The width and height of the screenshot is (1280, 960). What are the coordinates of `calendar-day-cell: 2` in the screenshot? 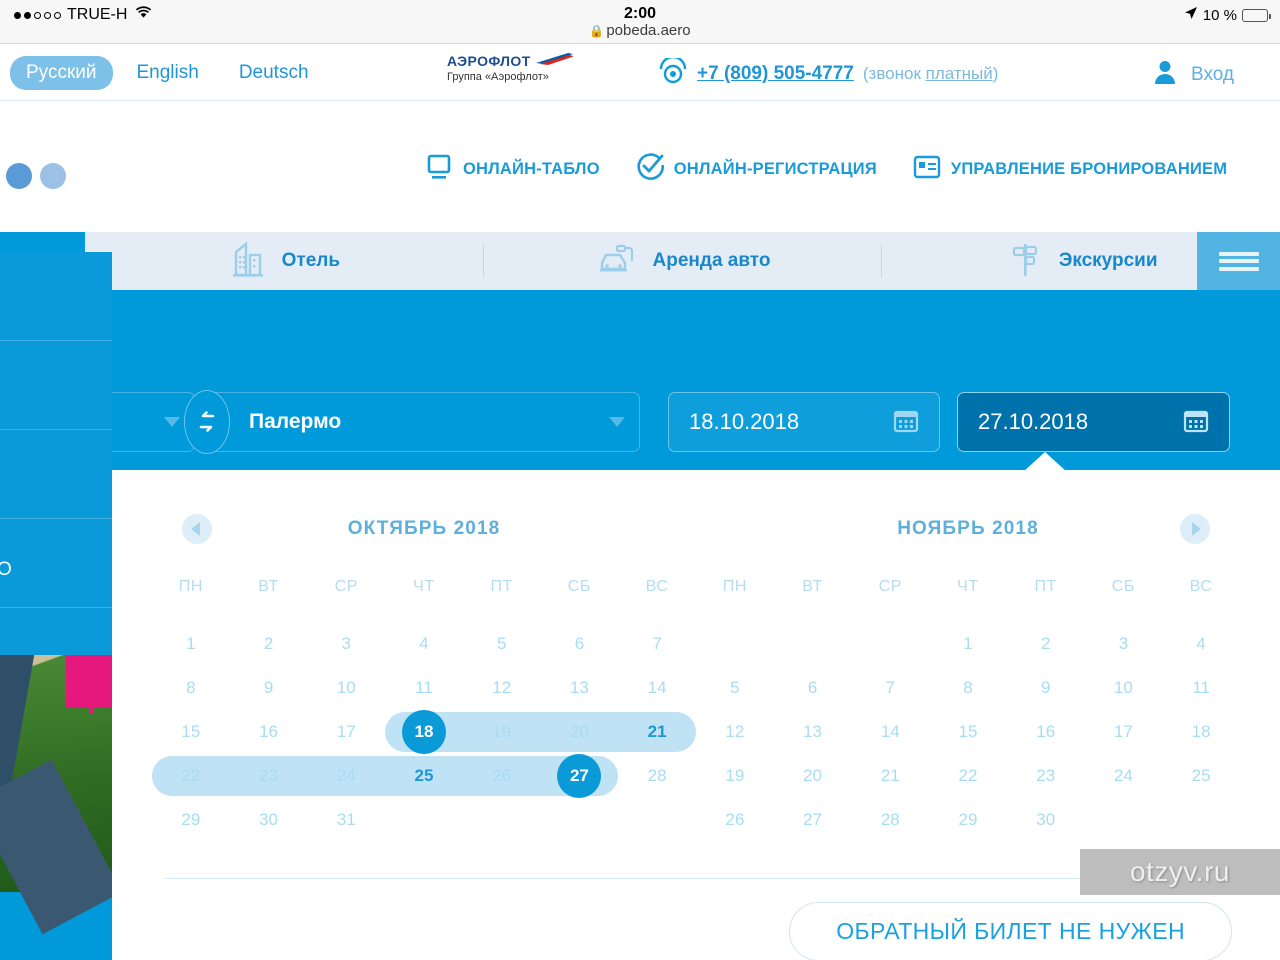 It's located at (269, 644).